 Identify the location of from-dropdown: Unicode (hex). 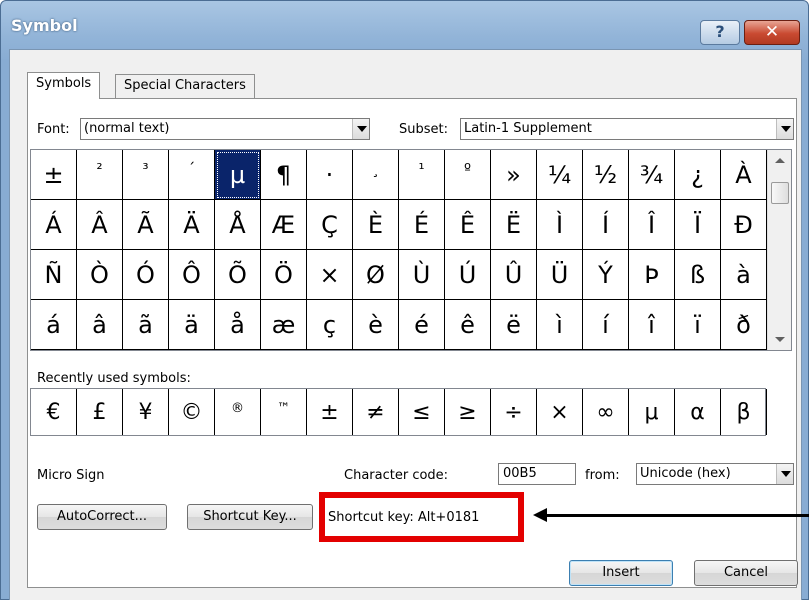
(715, 474).